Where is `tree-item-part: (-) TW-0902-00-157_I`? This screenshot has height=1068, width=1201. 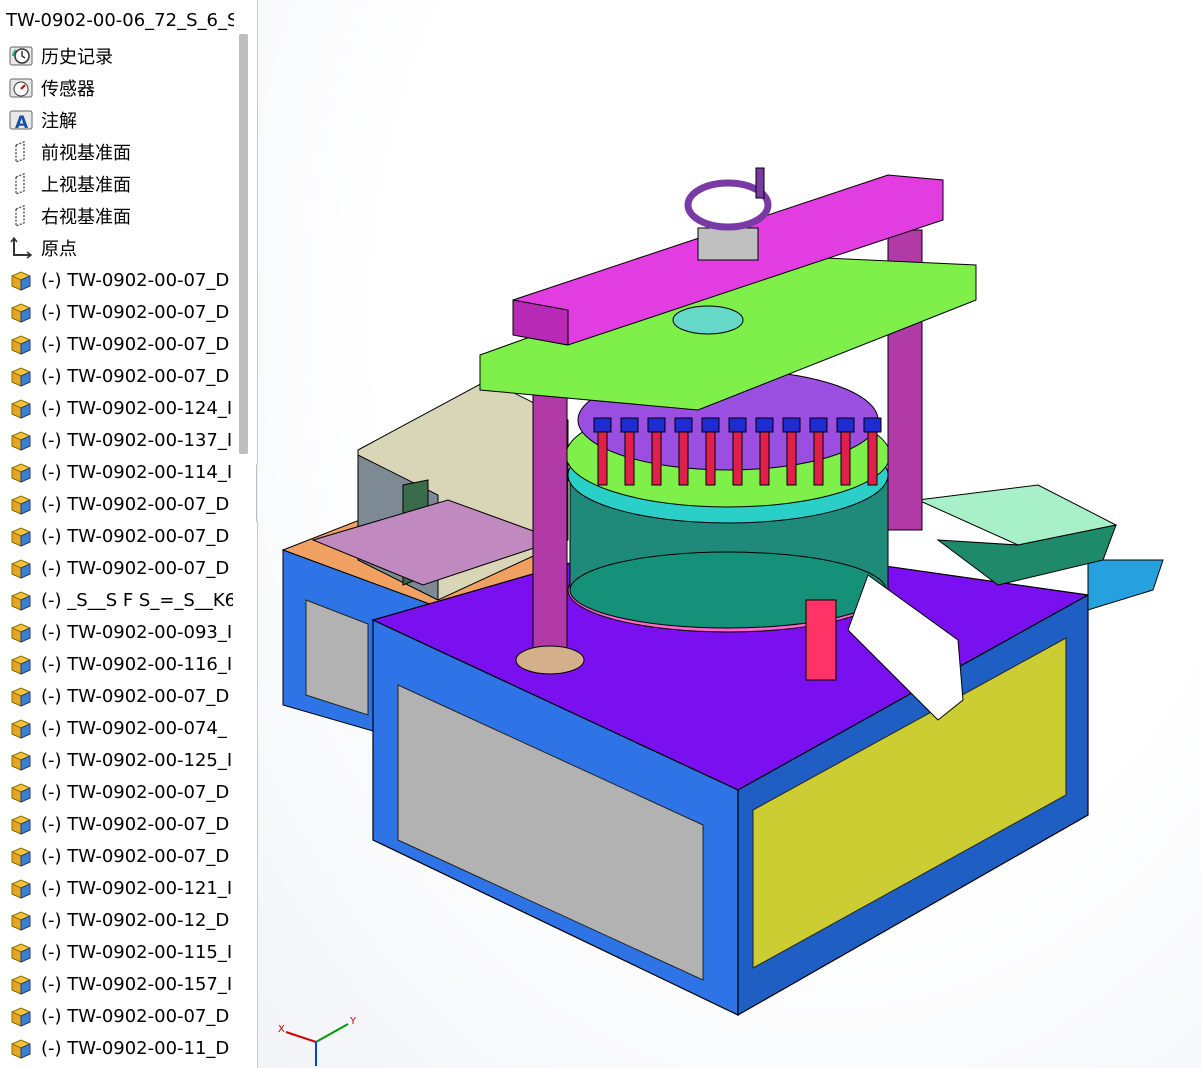
tree-item-part: (-) TW-0902-00-157_I is located at coordinates (116, 984).